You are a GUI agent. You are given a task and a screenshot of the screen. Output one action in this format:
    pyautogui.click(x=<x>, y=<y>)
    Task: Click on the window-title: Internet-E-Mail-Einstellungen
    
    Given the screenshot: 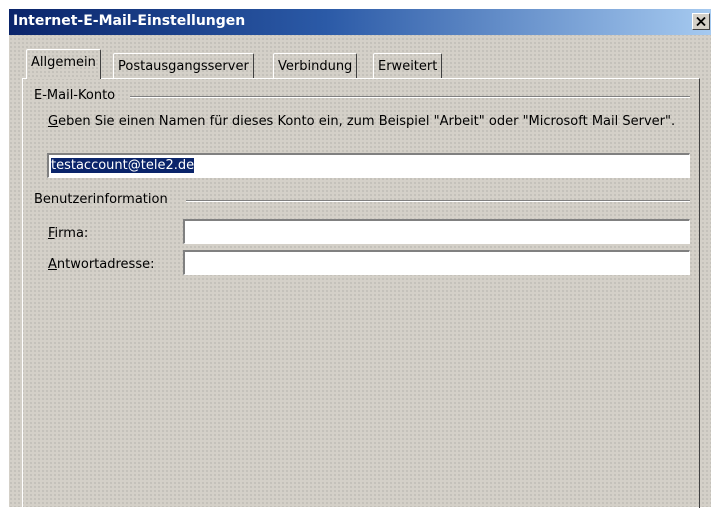 What is the action you would take?
    pyautogui.click(x=129, y=21)
    